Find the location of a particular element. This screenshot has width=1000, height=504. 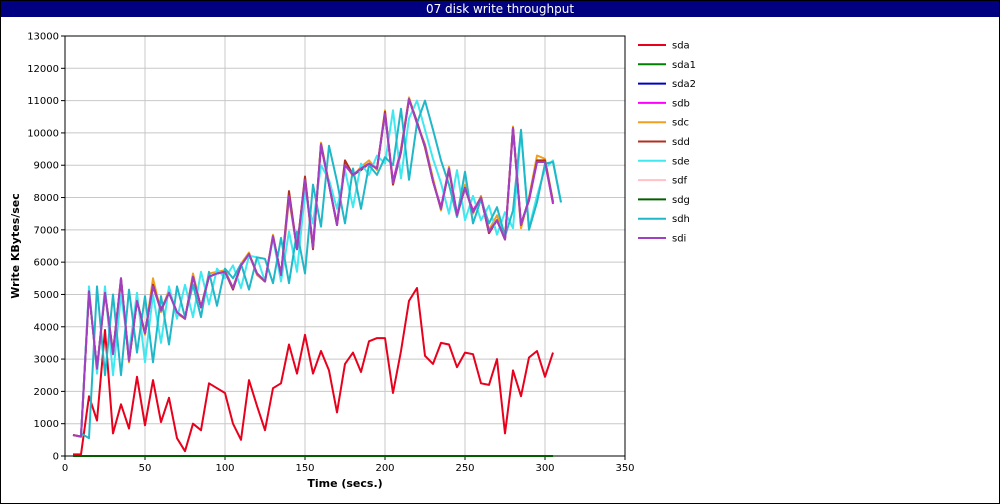

x-tick-label: 200 is located at coordinates (384, 468).